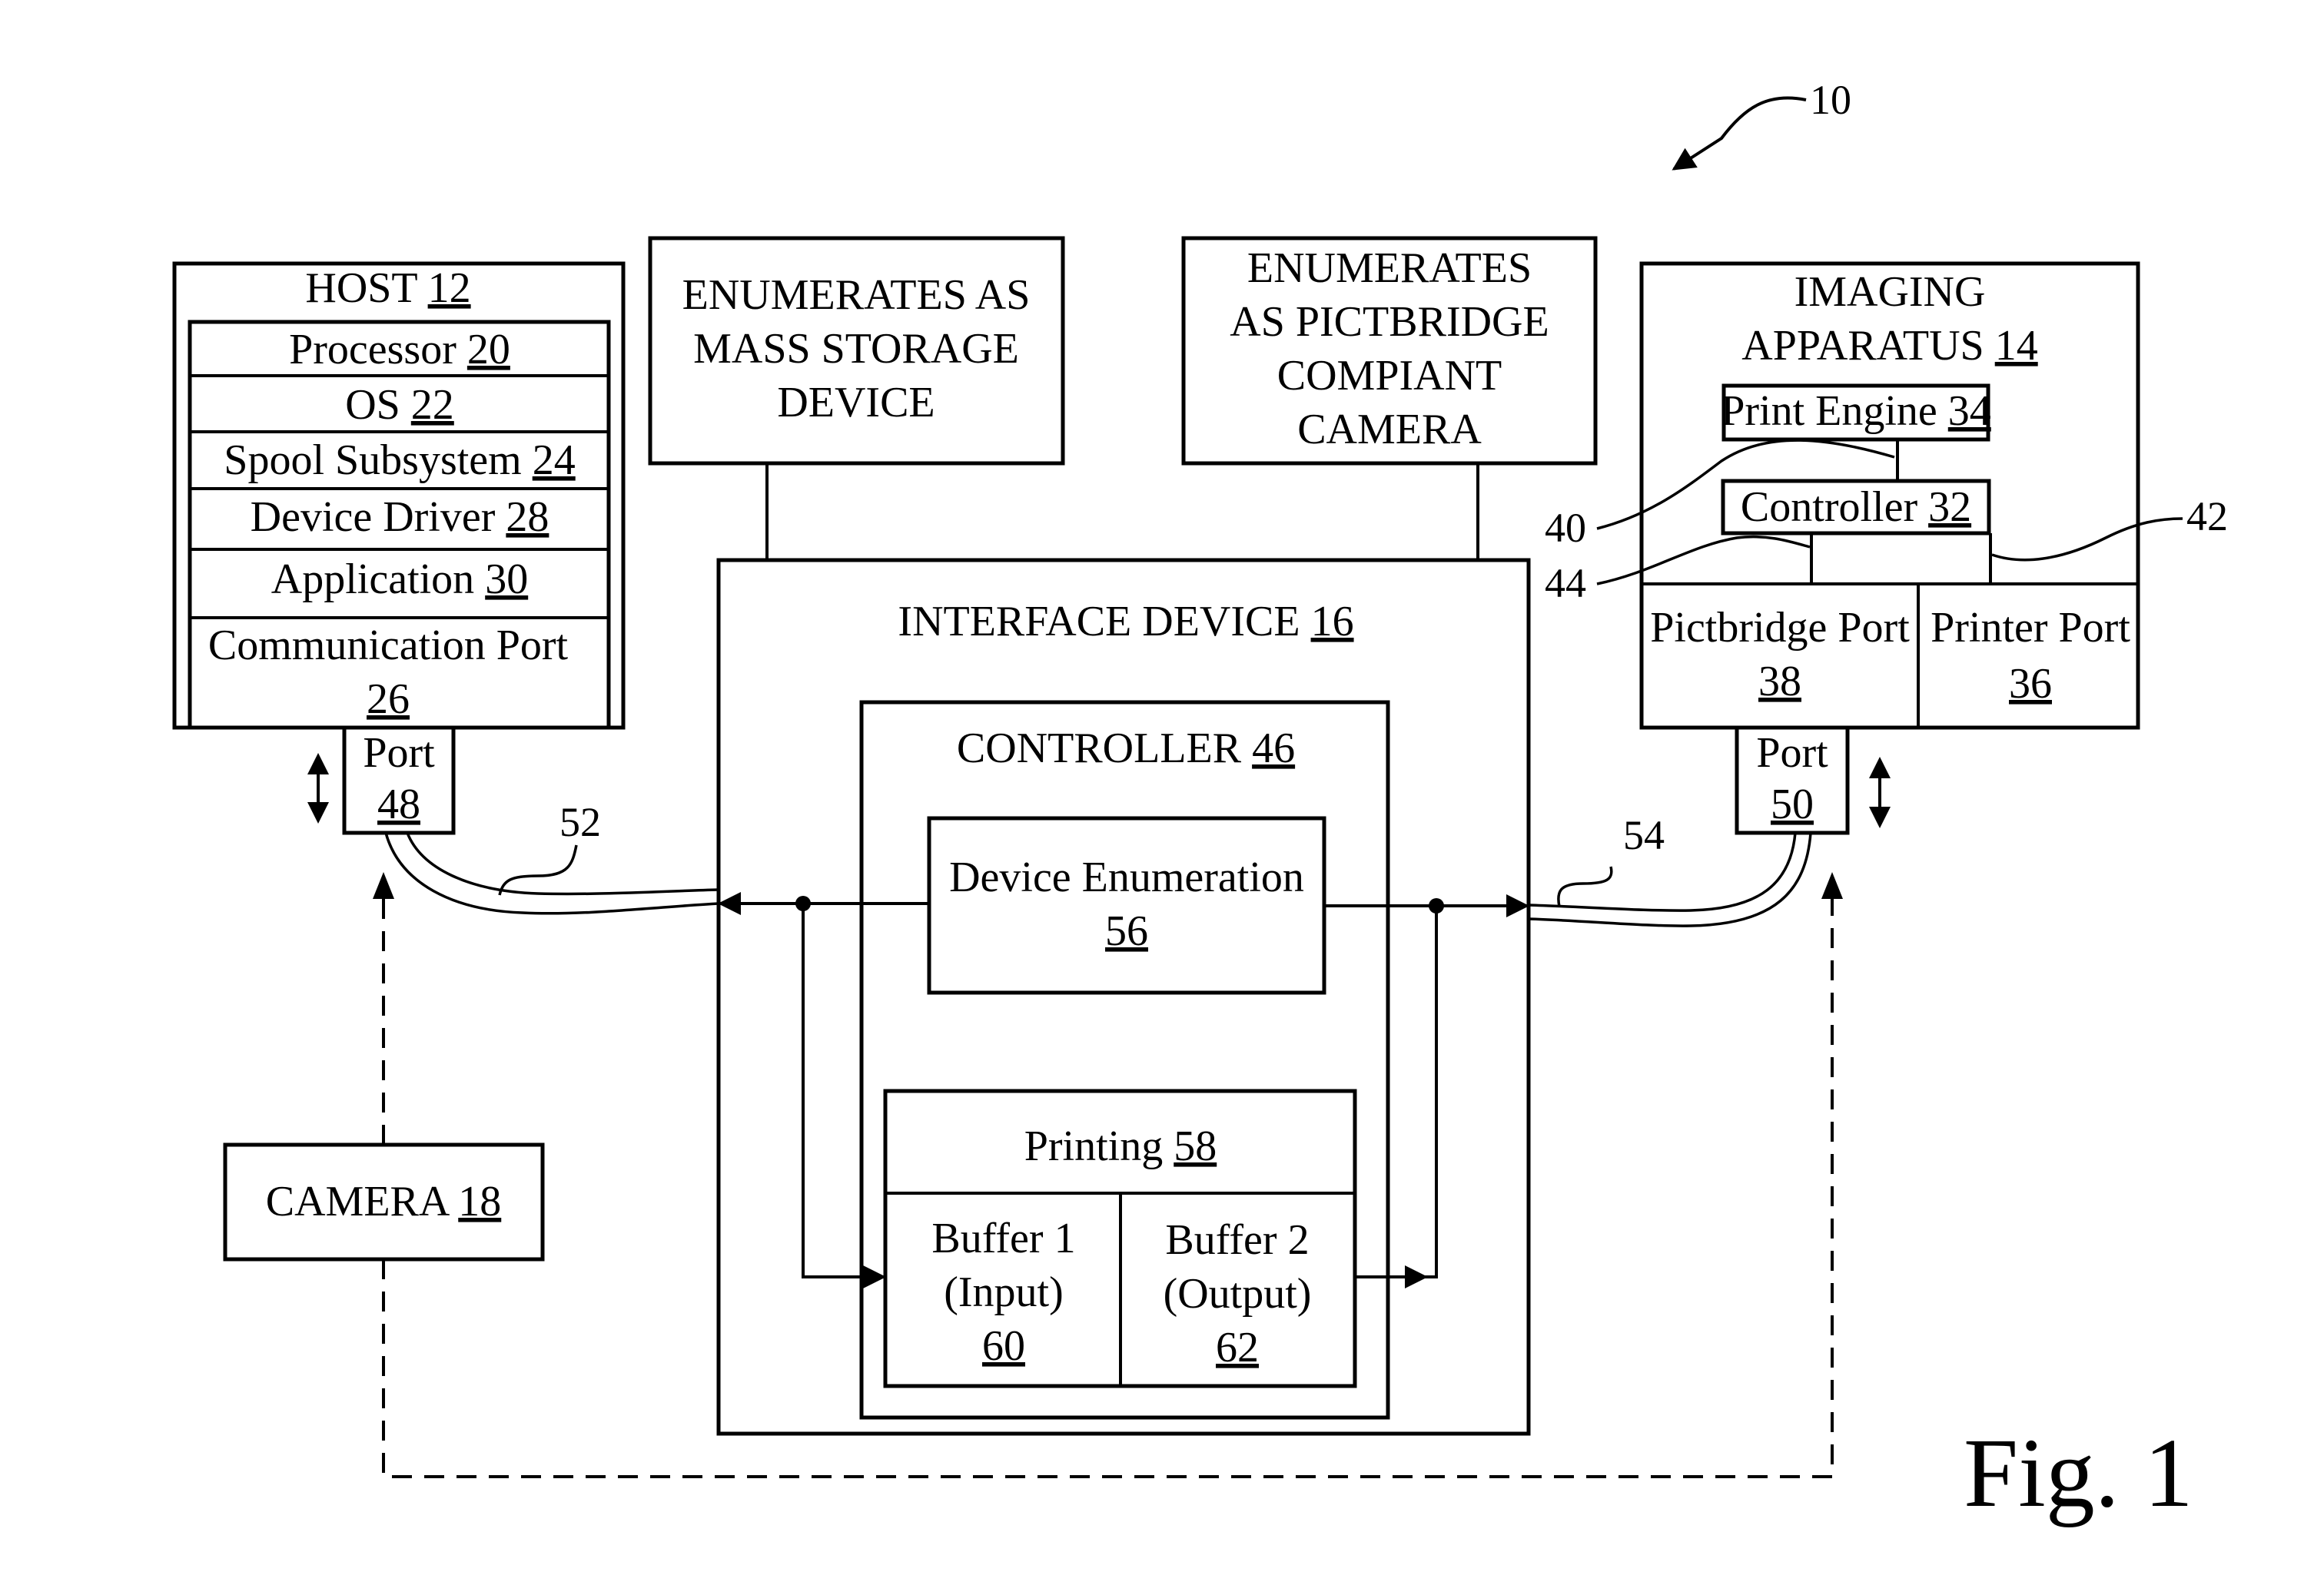  Describe the element at coordinates (399, 579) in the screenshot. I see `host-component-application: Application 30` at that location.